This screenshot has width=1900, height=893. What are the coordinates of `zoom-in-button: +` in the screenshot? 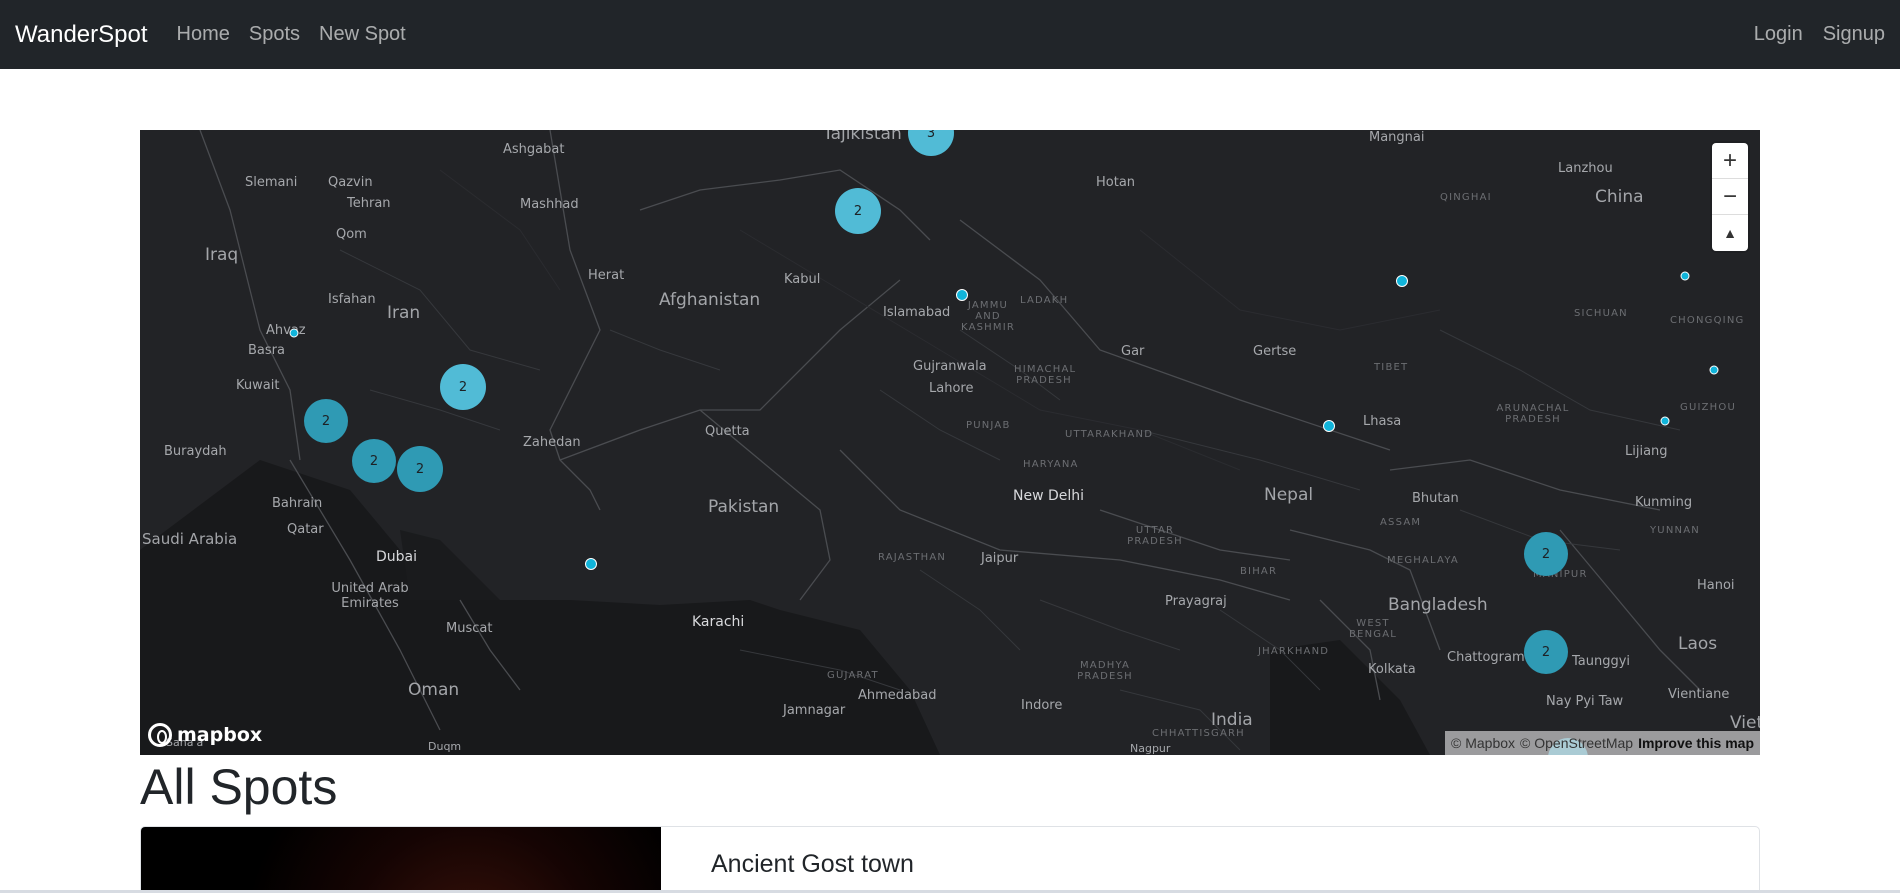 It's located at (1730, 161).